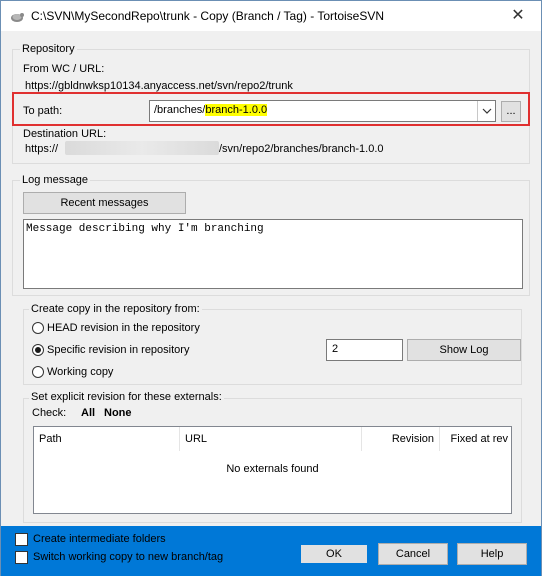 The image size is (542, 576). What do you see at coordinates (271, 439) in the screenshot?
I see `column-header-url: URL` at bounding box center [271, 439].